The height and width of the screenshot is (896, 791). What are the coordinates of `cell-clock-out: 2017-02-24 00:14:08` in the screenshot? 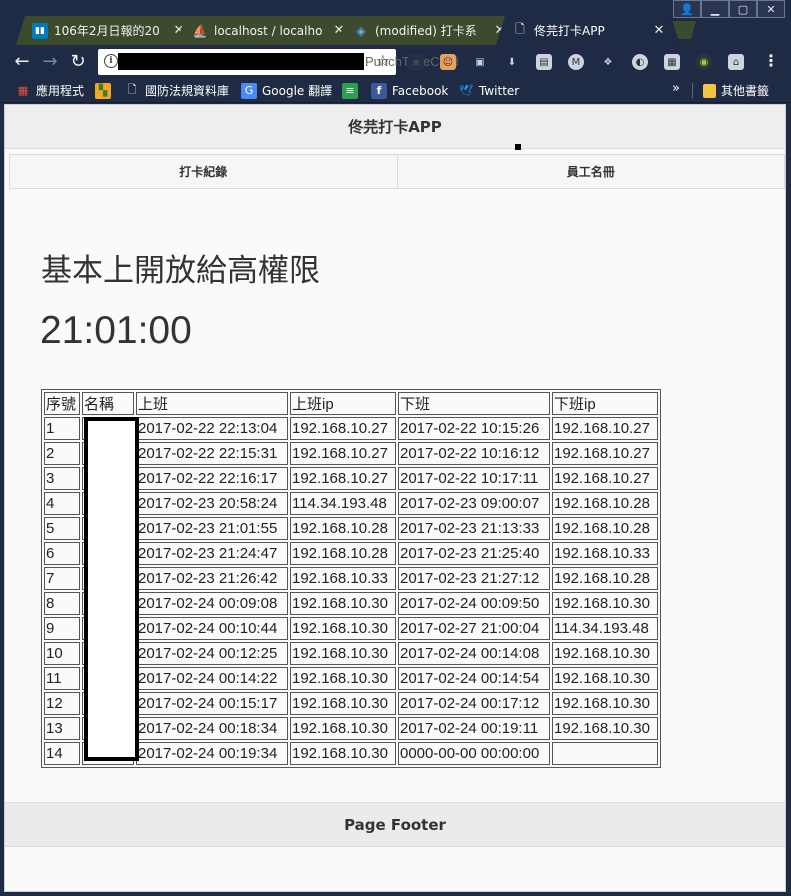 It's located at (474, 653).